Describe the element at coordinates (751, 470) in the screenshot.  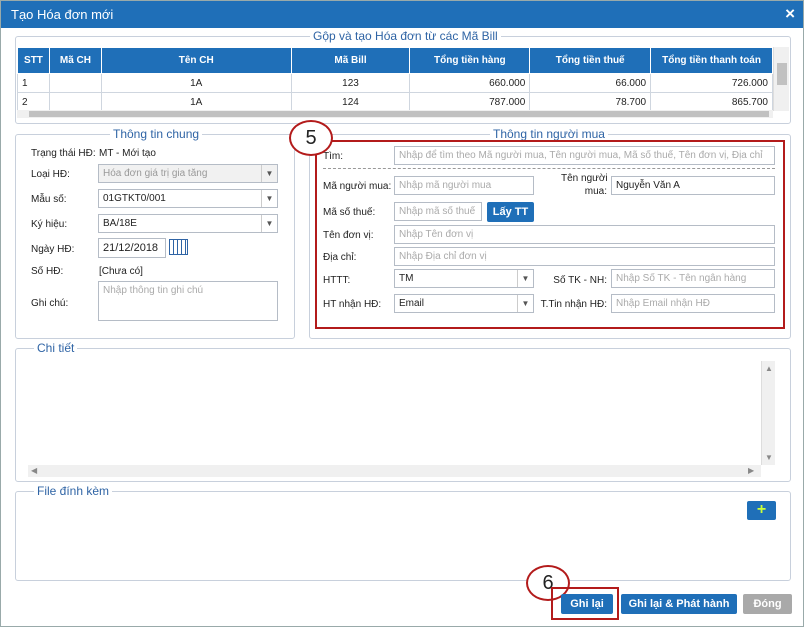
I see `scroll-right-icon: ▶` at that location.